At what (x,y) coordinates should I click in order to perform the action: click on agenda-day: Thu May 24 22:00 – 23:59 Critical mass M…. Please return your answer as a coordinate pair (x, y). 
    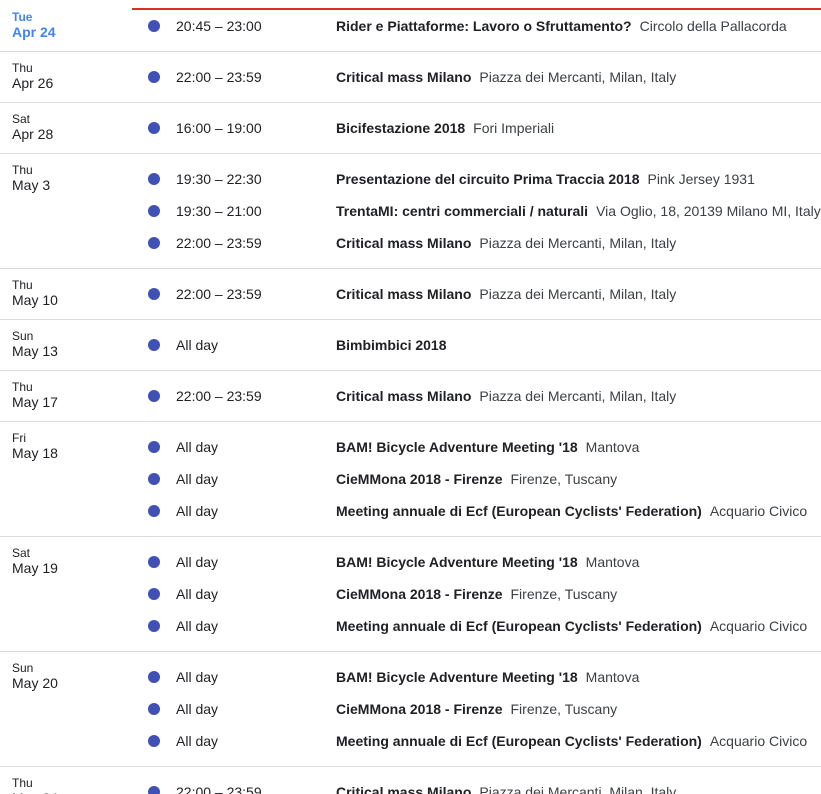
    Looking at the image, I should click on (410, 780).